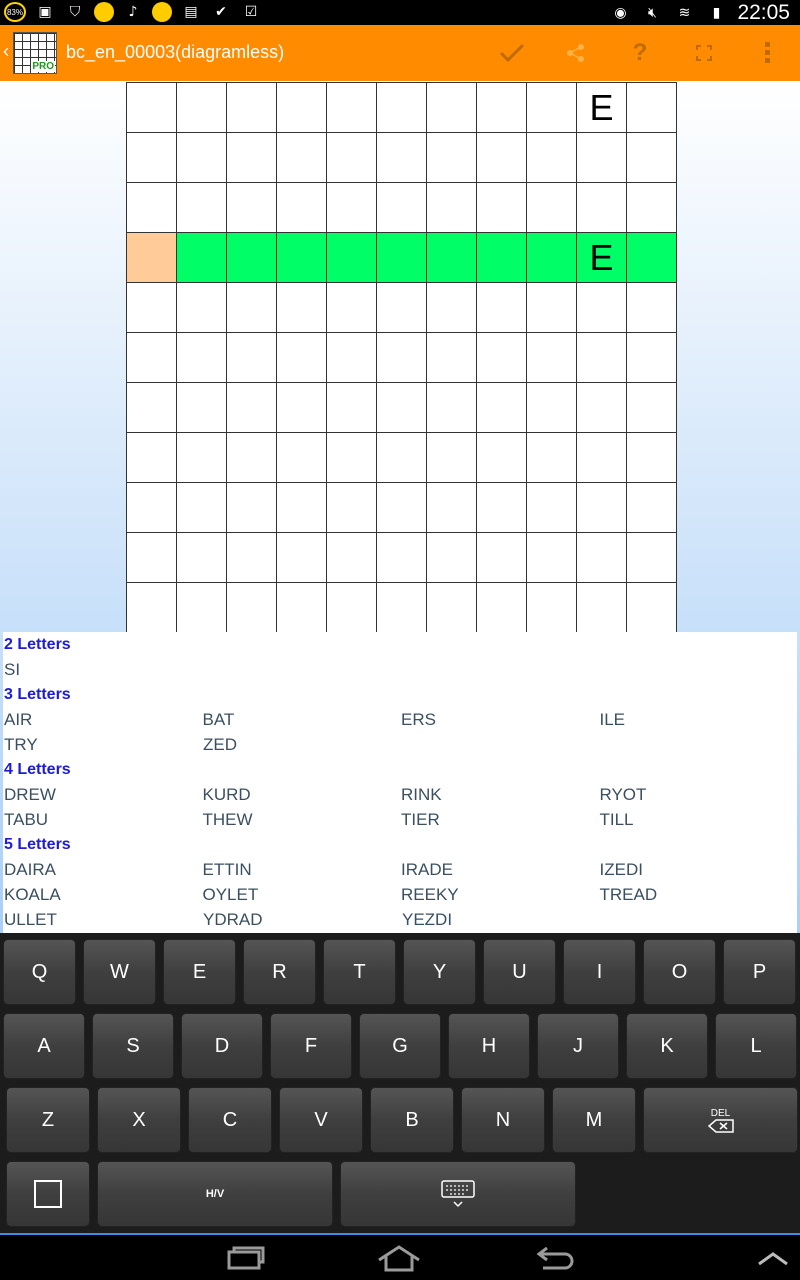 This screenshot has height=1280, width=800. What do you see at coordinates (301, 869) in the screenshot?
I see `word-item: ETTIN` at bounding box center [301, 869].